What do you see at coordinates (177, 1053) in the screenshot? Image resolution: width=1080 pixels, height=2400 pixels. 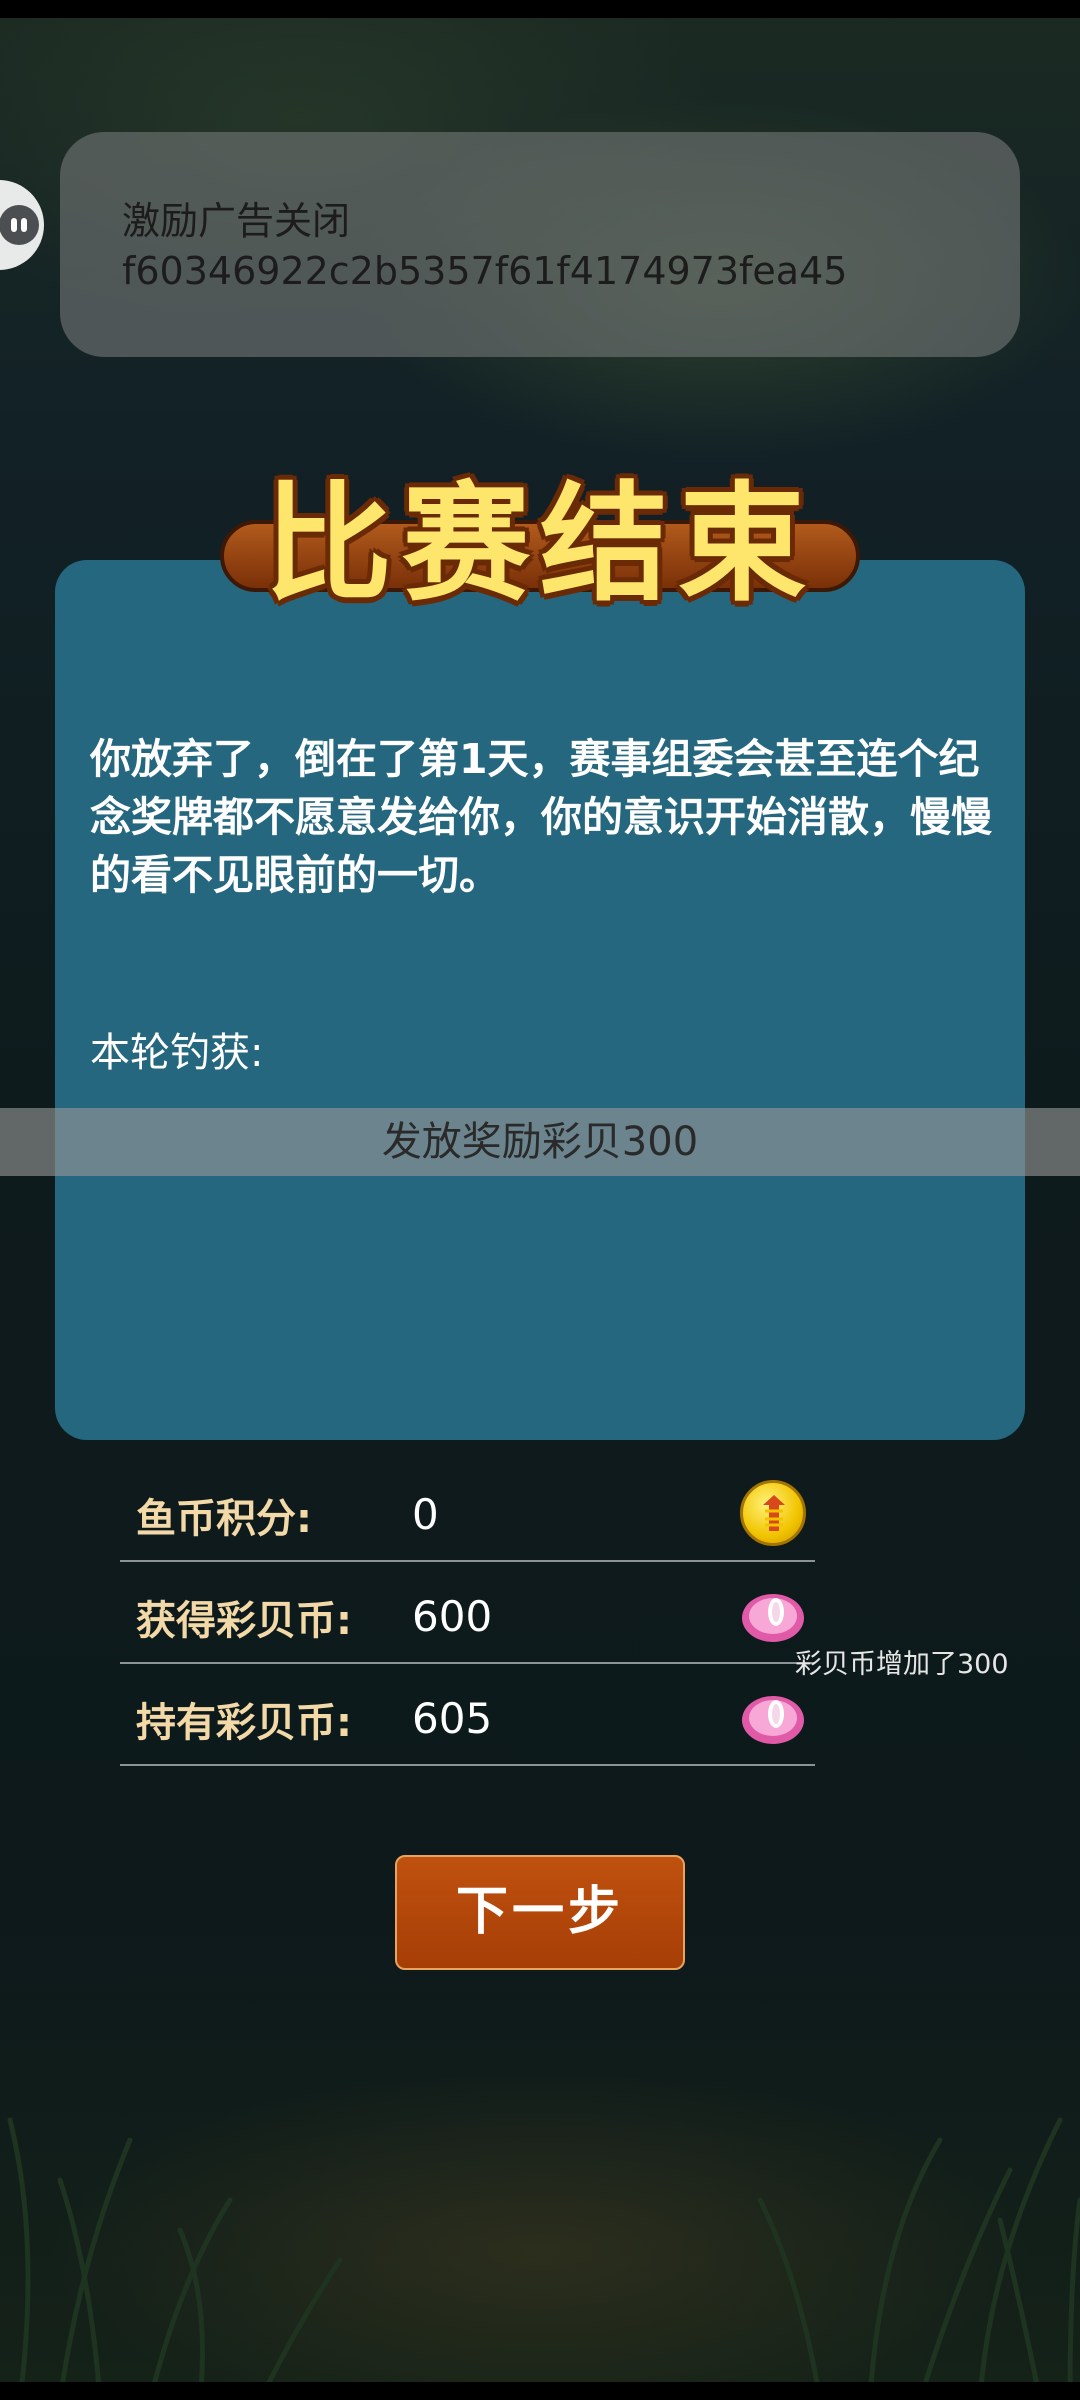 I see `catch-label: 本轮钓获:` at bounding box center [177, 1053].